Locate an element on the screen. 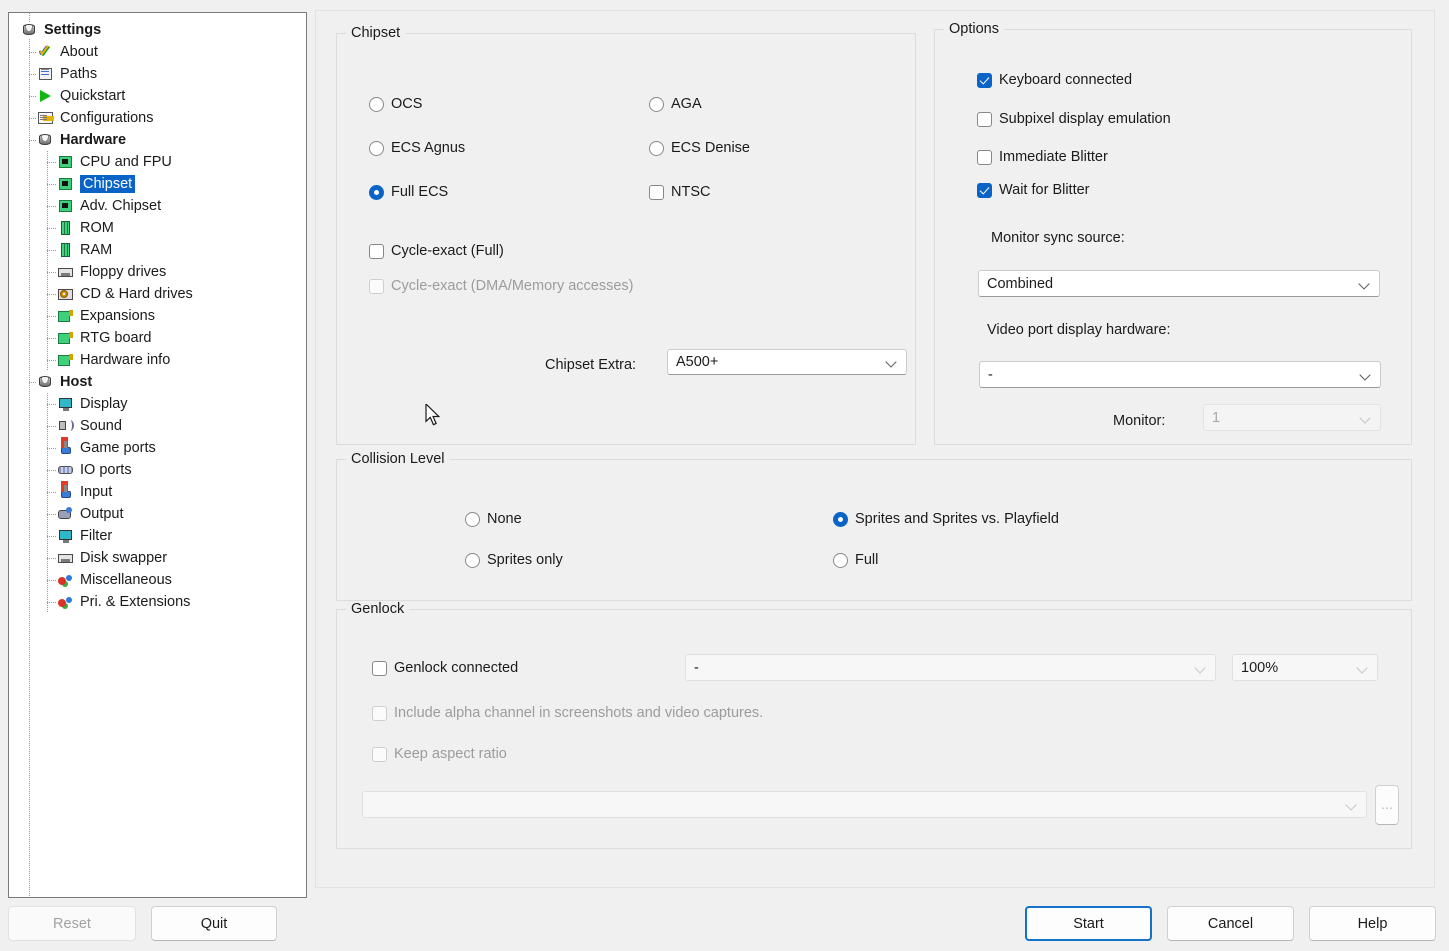  genlock-file-select is located at coordinates (864, 804).